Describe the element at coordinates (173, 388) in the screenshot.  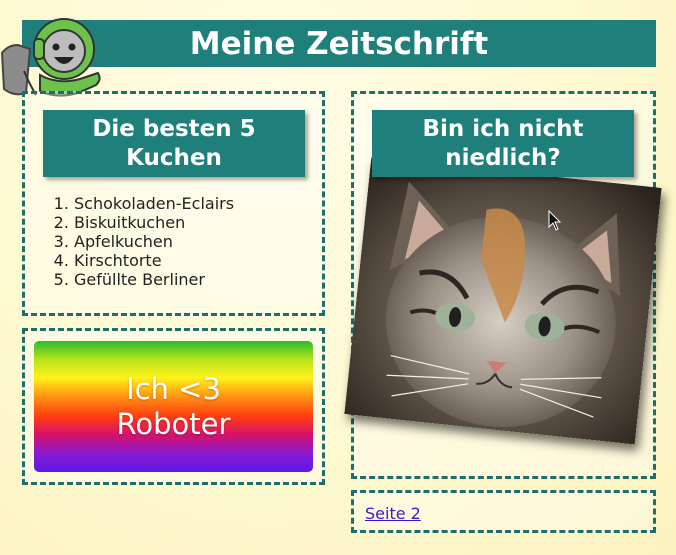
I see `robot-line1: Ich <3` at that location.